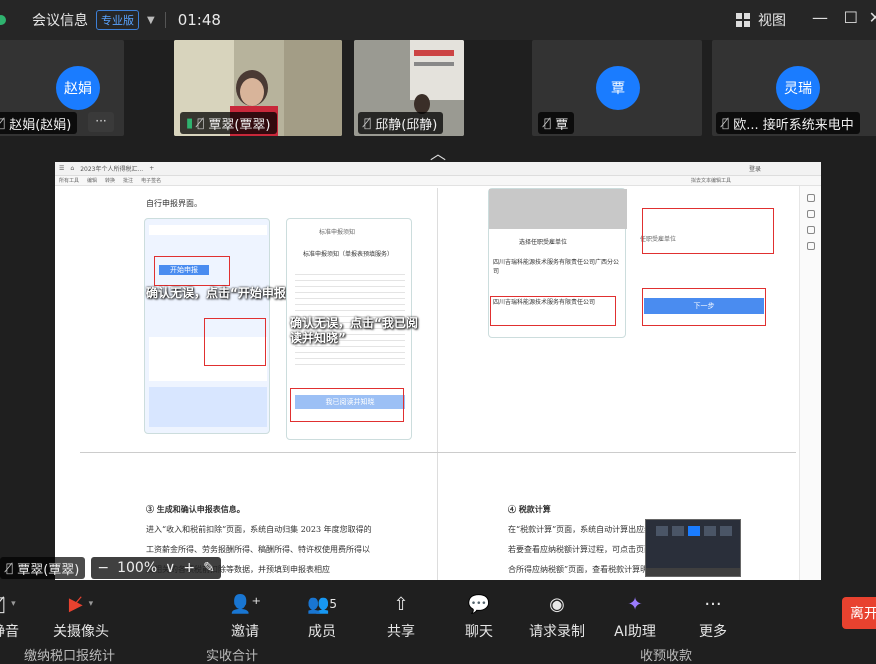 This screenshot has height=664, width=876. I want to click on participant-tile-video: ▮ 🎙̸ 覃翠(覃翠), so click(258, 88).